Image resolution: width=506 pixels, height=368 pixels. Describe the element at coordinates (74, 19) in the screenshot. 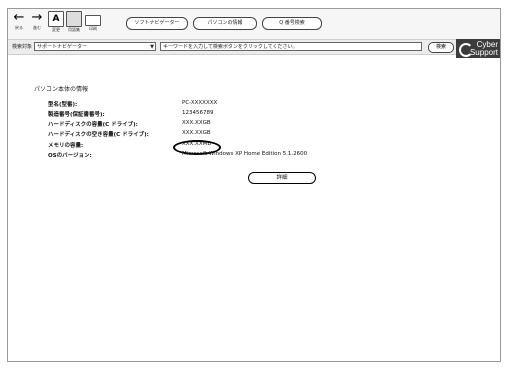

I see `book-icon` at that location.